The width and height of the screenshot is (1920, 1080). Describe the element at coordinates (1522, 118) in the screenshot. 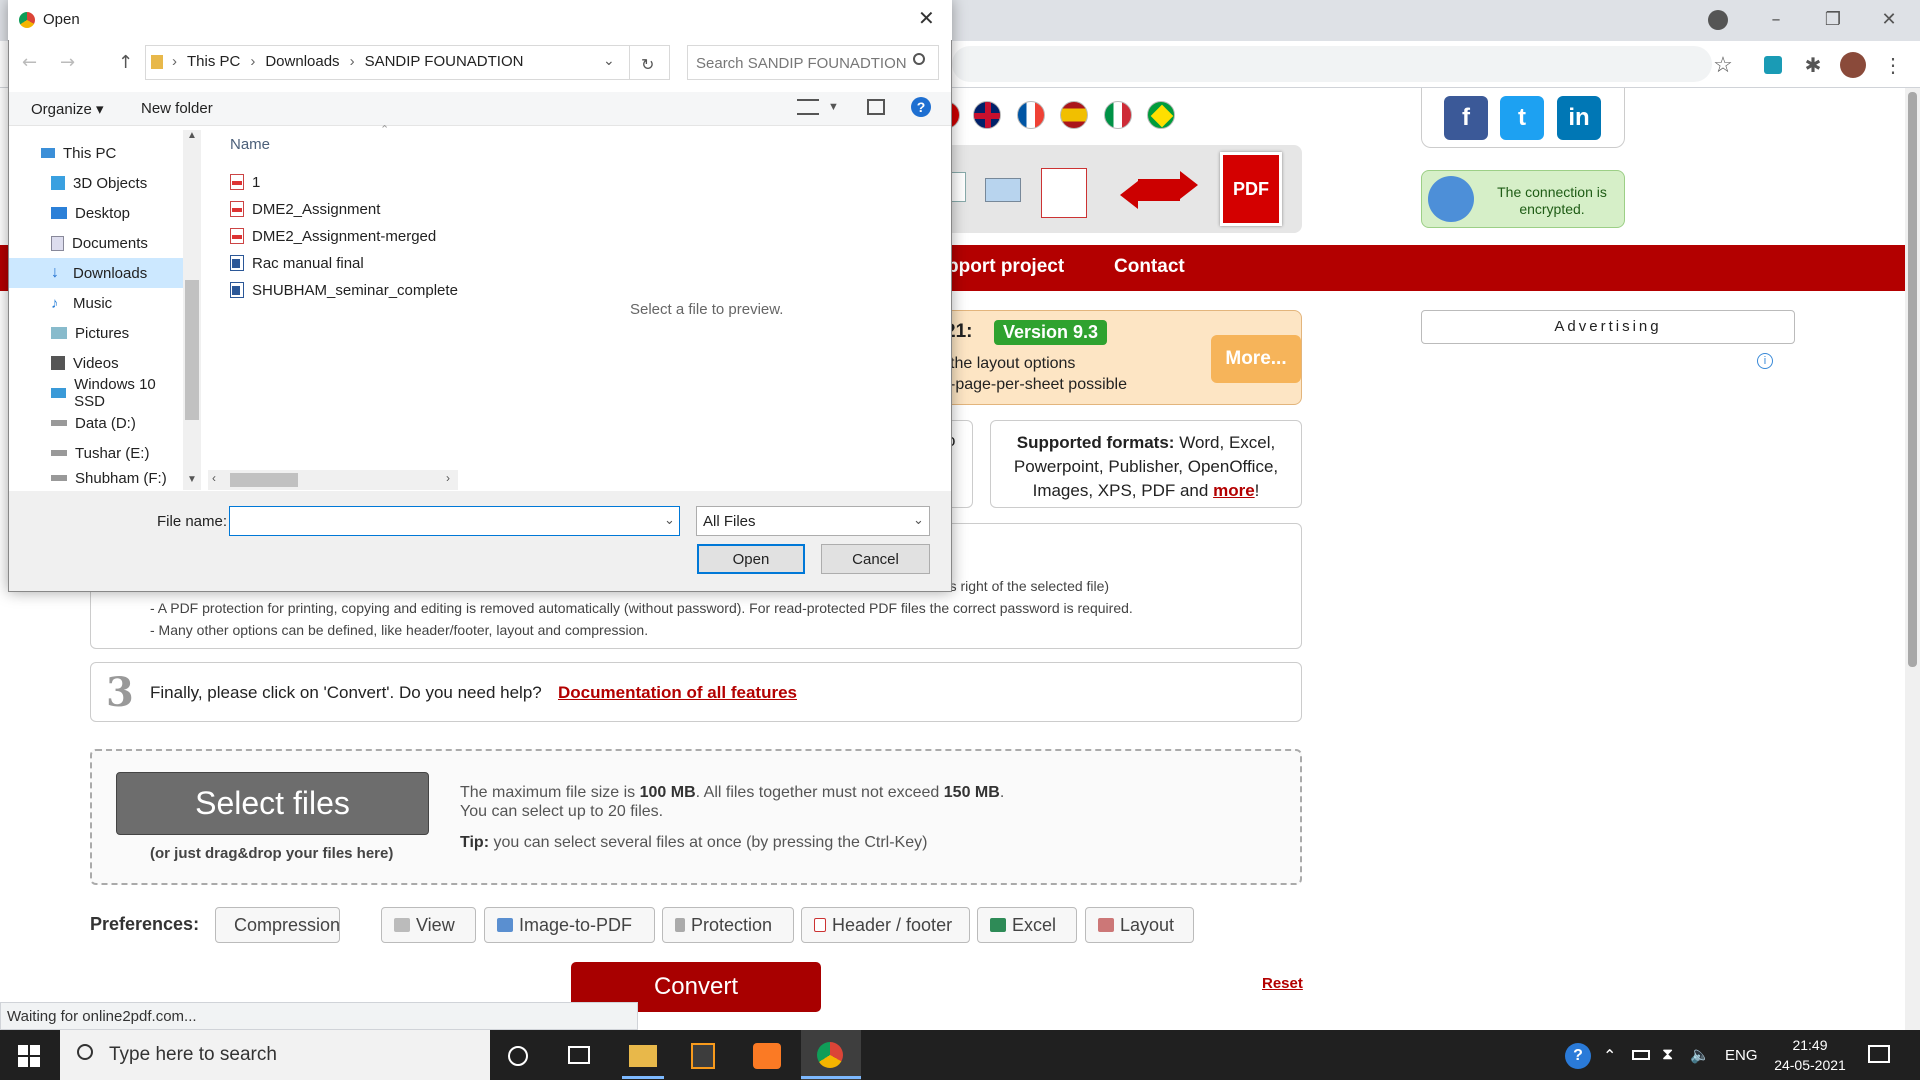

I see `twitter-icon: t` at that location.